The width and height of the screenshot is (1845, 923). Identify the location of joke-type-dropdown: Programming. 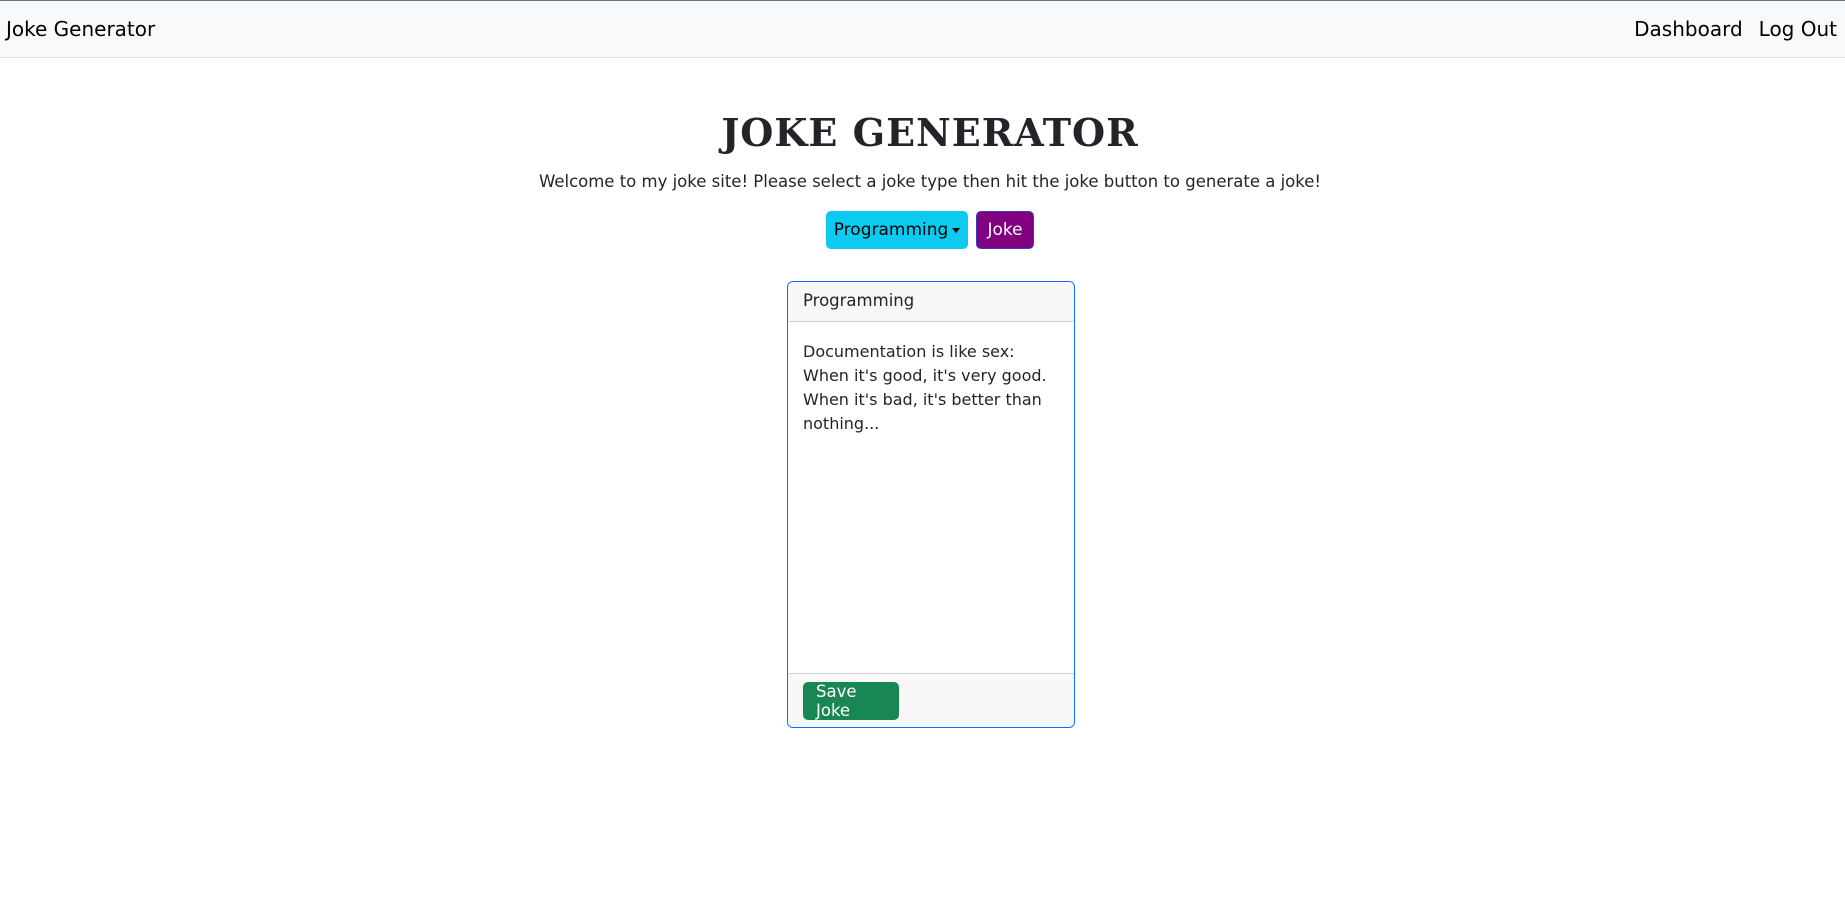
(897, 230).